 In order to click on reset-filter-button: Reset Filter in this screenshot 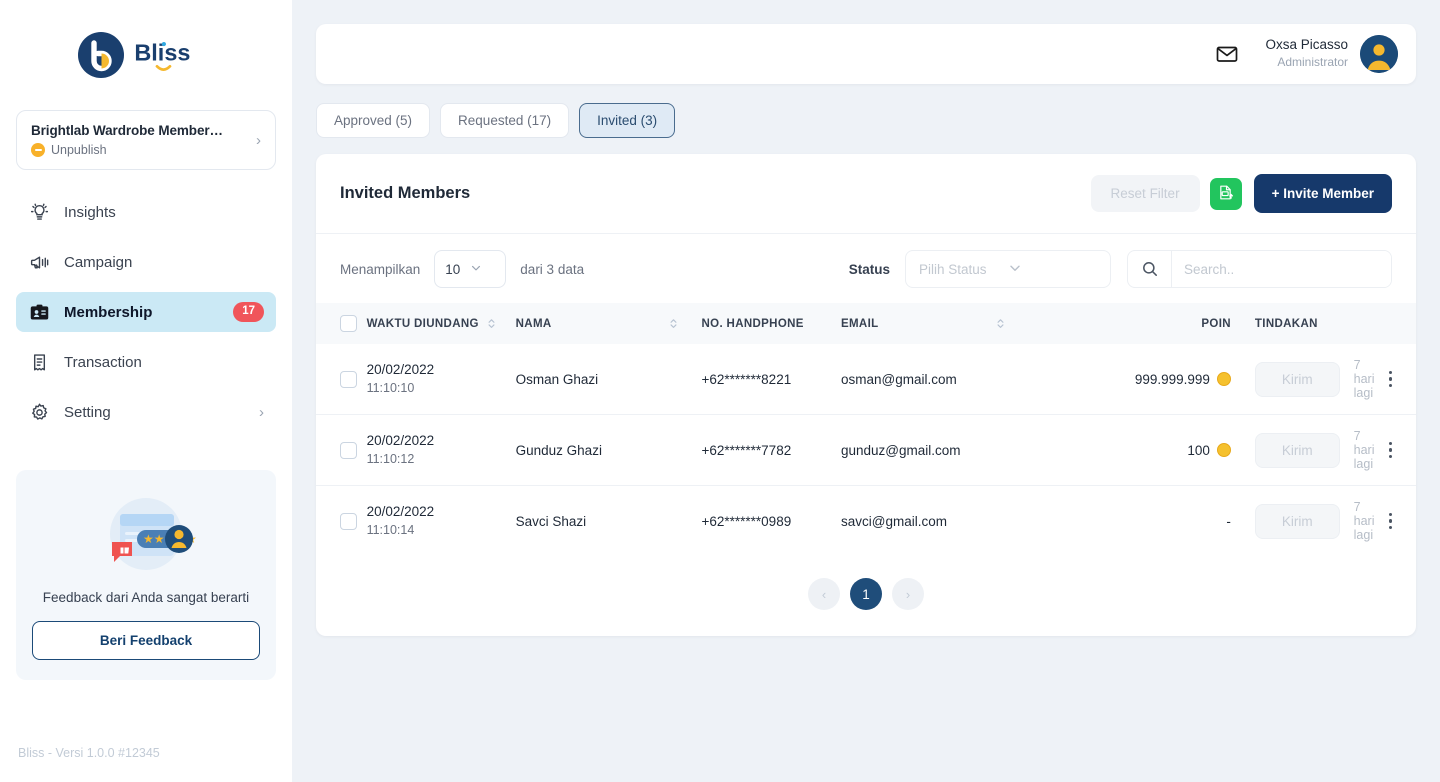, I will do `click(1145, 193)`.